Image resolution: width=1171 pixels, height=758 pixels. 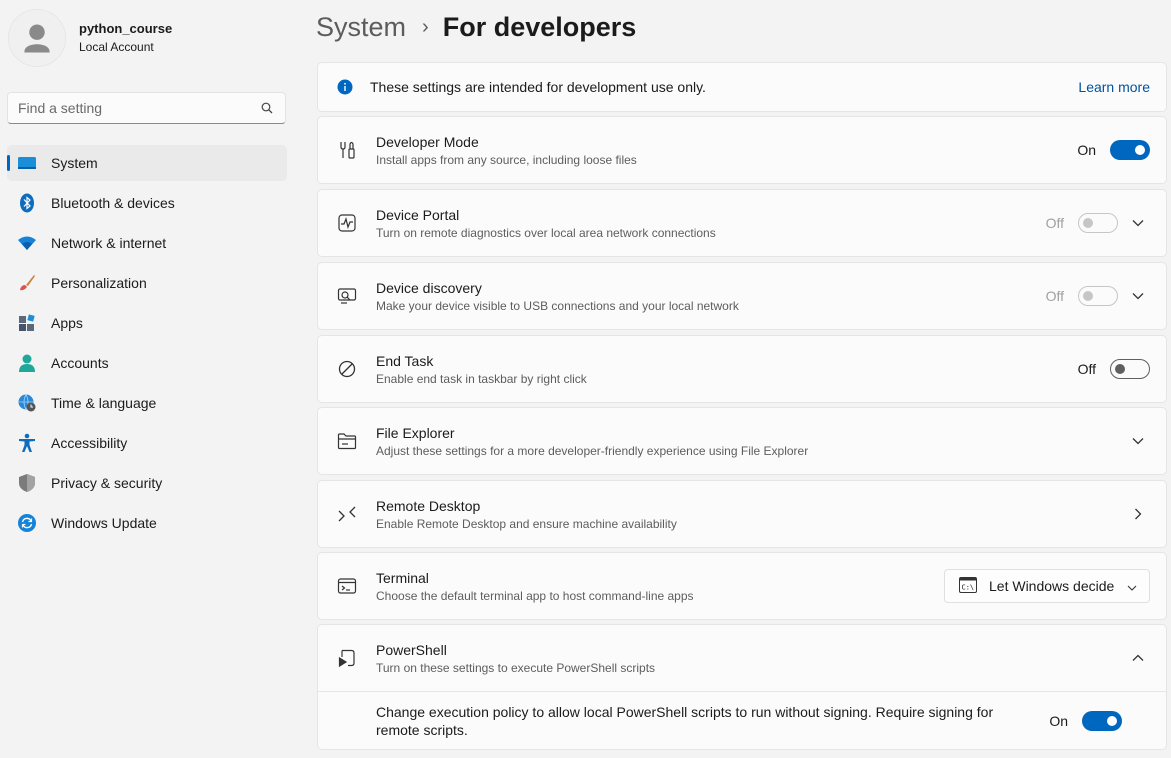 What do you see at coordinates (267, 108) in the screenshot?
I see `search-icon` at bounding box center [267, 108].